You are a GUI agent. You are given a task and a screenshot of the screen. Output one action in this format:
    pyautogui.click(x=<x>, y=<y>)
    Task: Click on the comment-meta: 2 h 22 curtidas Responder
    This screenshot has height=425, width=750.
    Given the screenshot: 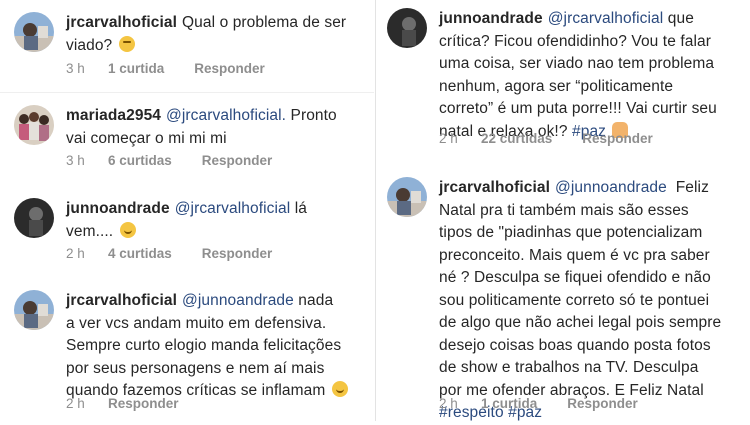 What is the action you would take?
    pyautogui.click(x=546, y=138)
    